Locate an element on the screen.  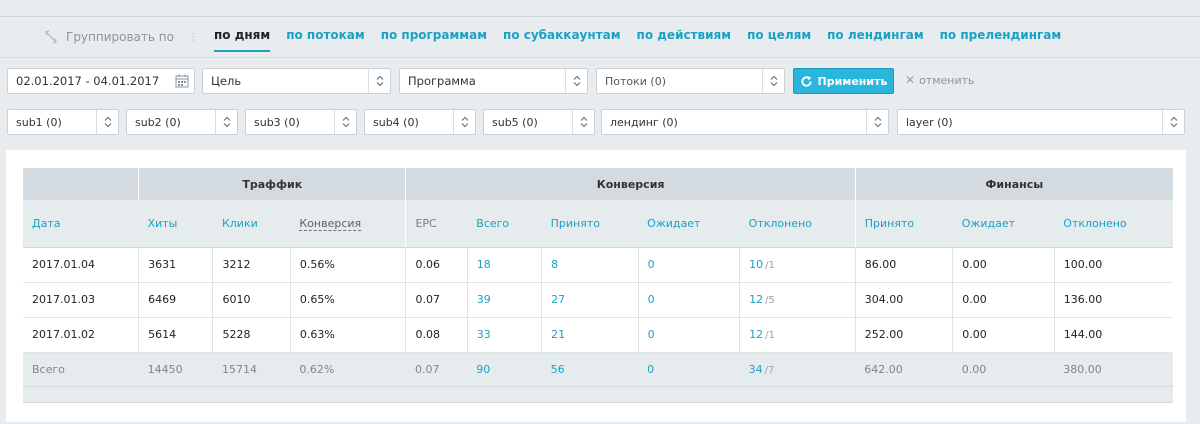
col-fin-pending: Ожидает is located at coordinates (1003, 224).